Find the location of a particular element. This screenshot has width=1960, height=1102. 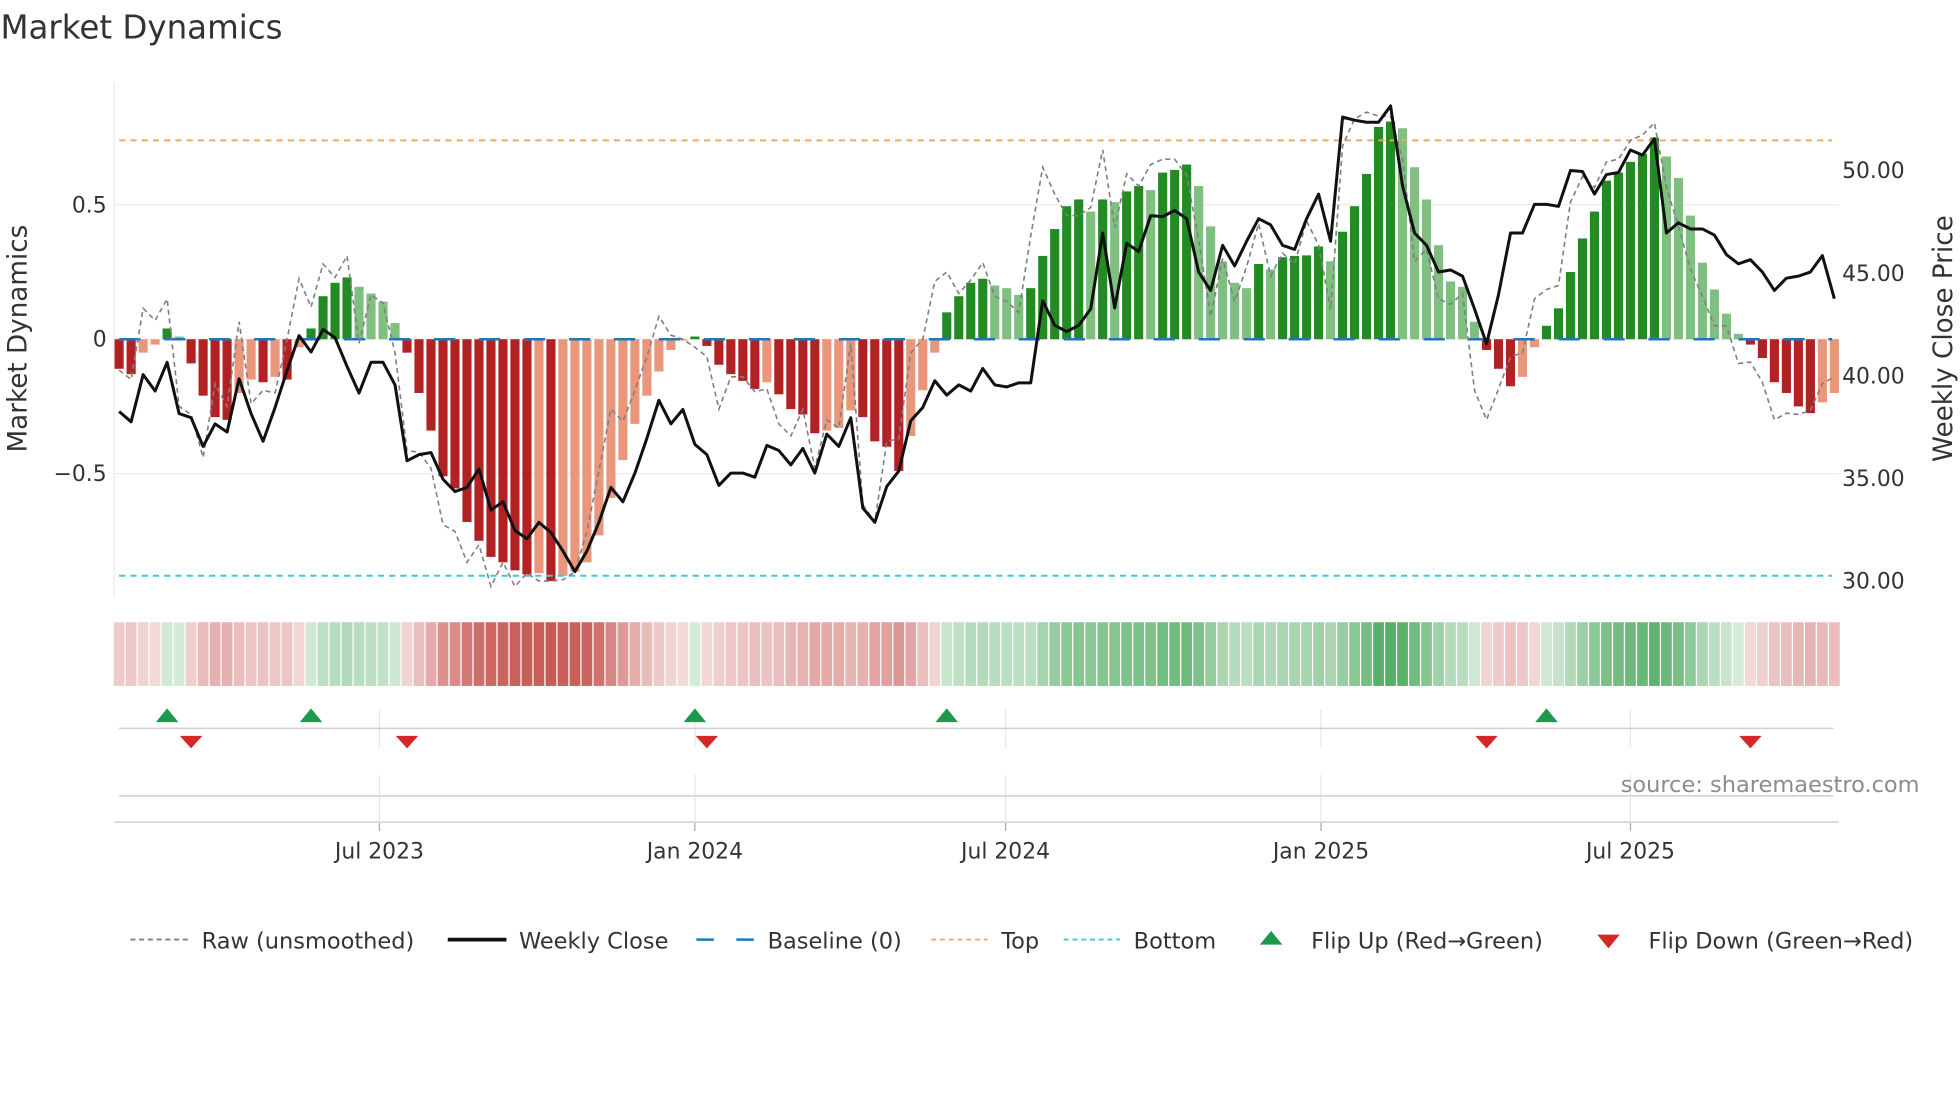

y-tick-label-left: −0.5 is located at coordinates (80, 474).